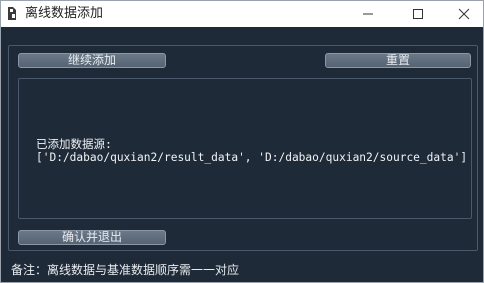 The width and height of the screenshot is (484, 283). I want to click on title-bar: 离线数据添加, so click(242, 14).